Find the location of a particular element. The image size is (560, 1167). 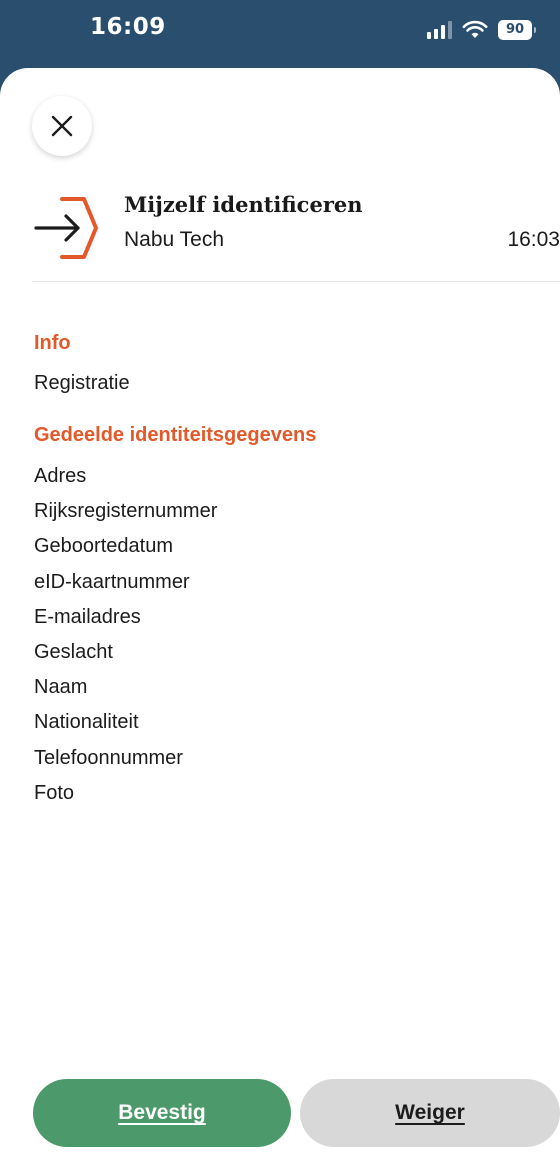

request-title: Mijzelf identificeren is located at coordinates (243, 204).